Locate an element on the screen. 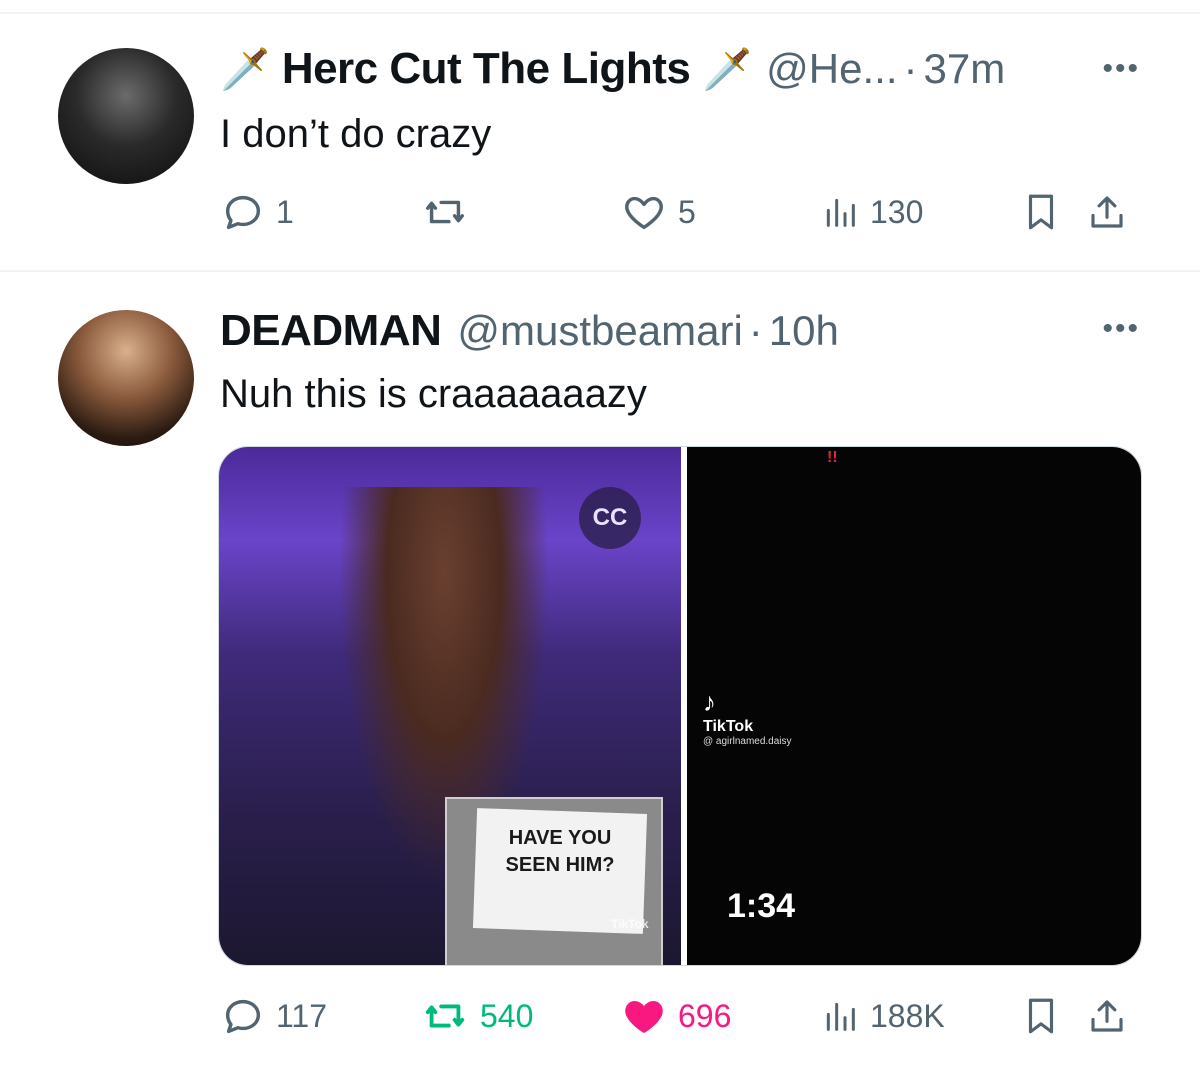  reply-button: 117 is located at coordinates (320, 1016).